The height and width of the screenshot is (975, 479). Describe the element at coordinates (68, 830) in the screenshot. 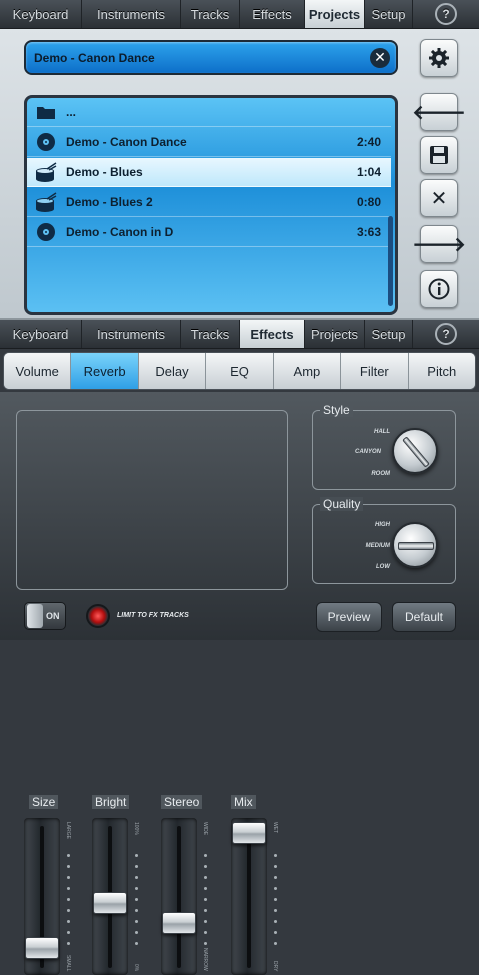

I see `scale-top-label: LARGE` at that location.